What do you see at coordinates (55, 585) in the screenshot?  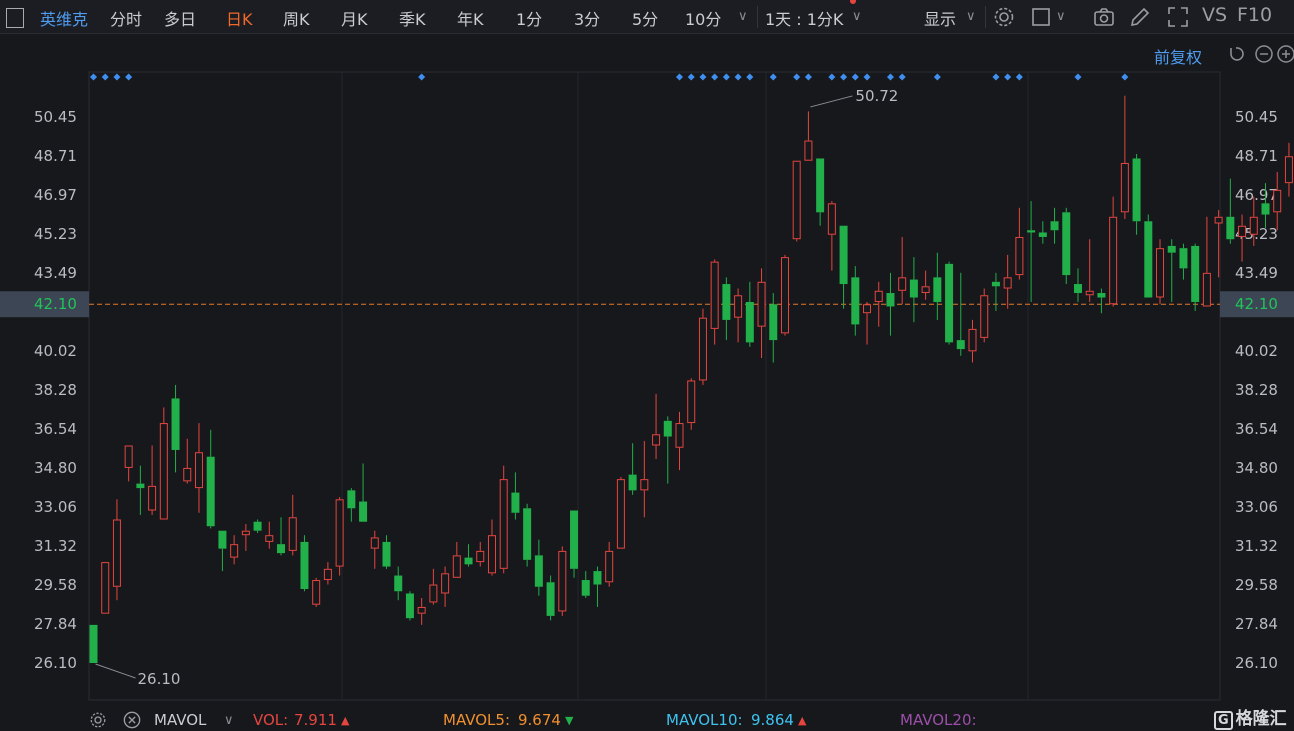 I see `left-tick-label: 29.58` at bounding box center [55, 585].